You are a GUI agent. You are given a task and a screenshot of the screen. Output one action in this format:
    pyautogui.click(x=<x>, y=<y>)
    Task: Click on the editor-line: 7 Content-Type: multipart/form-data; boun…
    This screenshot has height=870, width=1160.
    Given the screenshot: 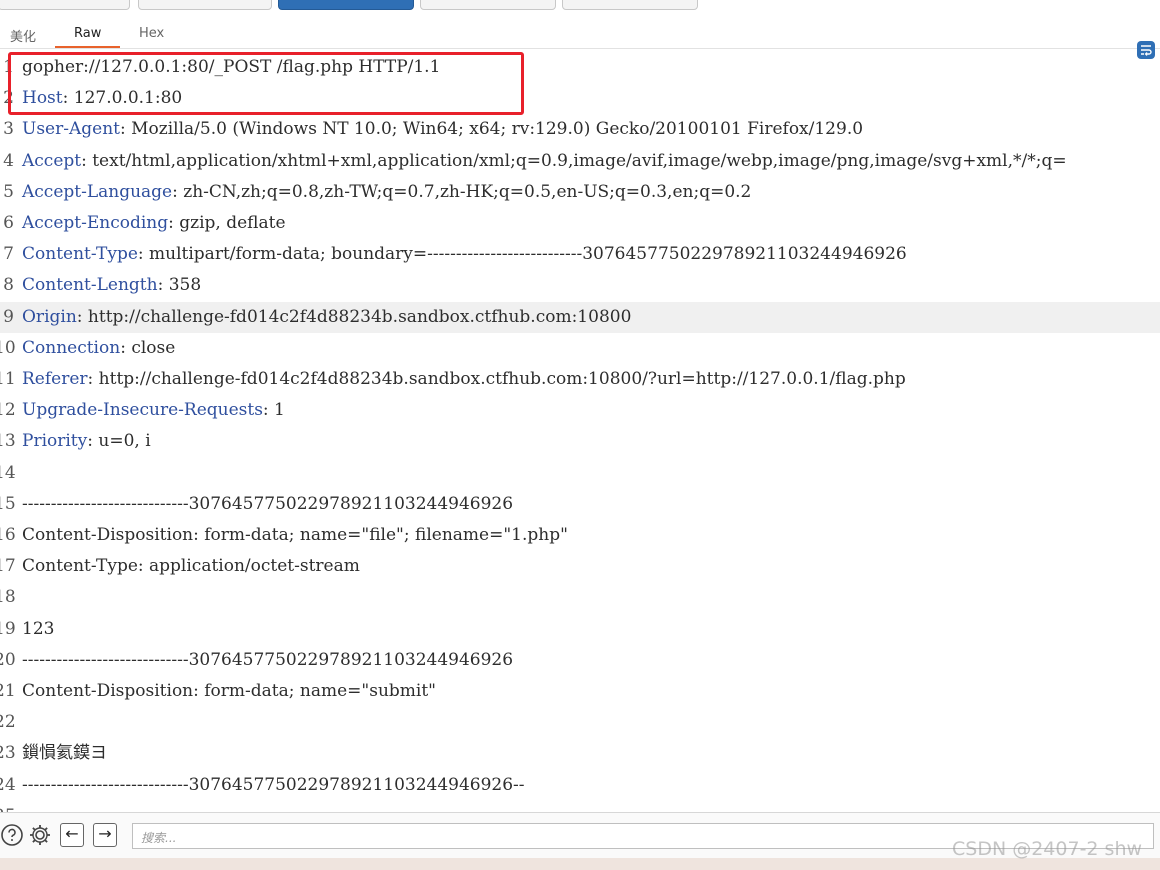 What is the action you would take?
    pyautogui.click(x=580, y=254)
    